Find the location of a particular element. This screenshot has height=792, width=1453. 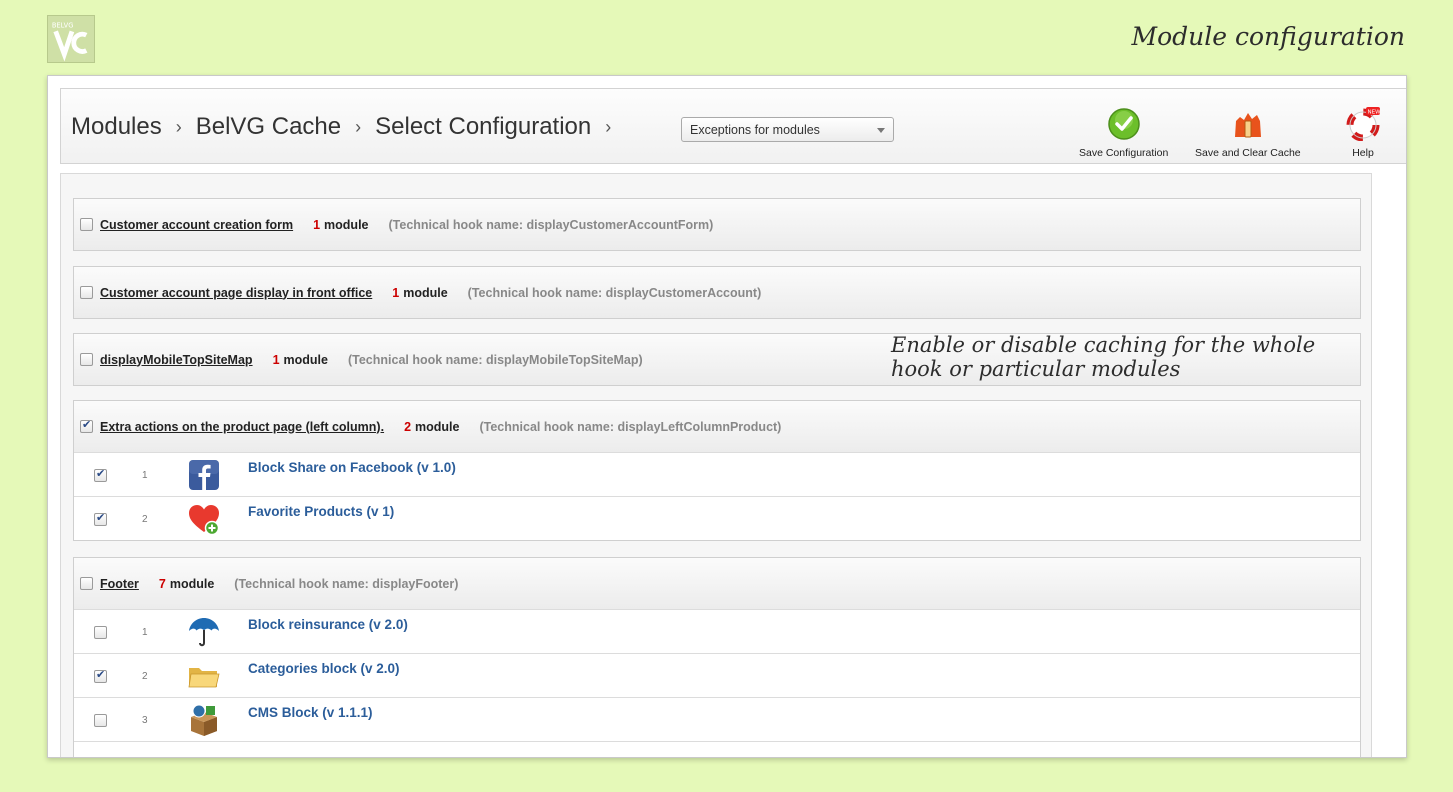

save-configuration-label: Save Configuration is located at coordinates (1124, 153).